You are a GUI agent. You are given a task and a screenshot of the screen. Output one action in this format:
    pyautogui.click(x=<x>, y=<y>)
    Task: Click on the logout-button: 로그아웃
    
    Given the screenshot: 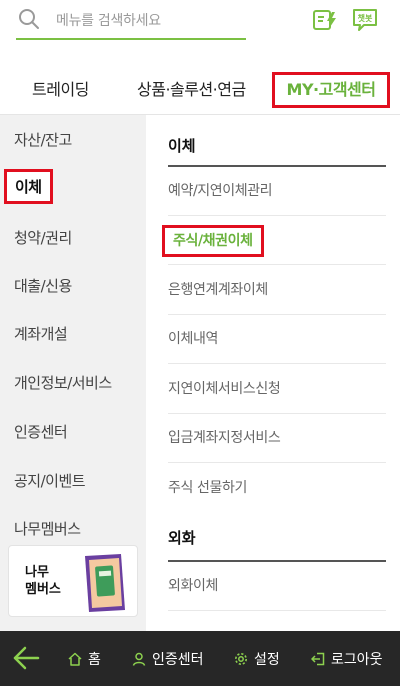 What is the action you would take?
    pyautogui.click(x=347, y=659)
    